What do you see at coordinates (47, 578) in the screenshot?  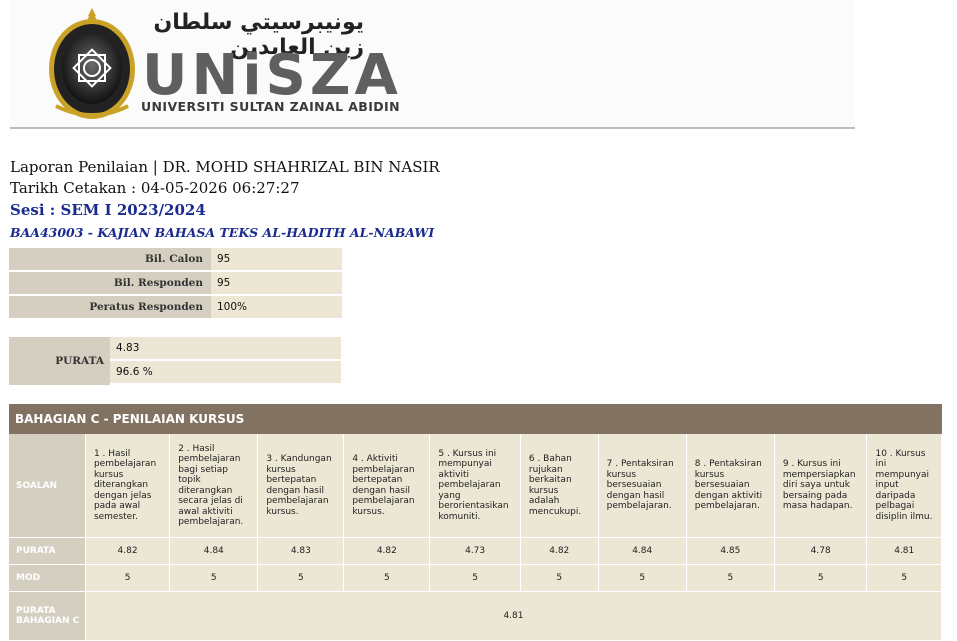 I see `row-label-mod: MOD` at bounding box center [47, 578].